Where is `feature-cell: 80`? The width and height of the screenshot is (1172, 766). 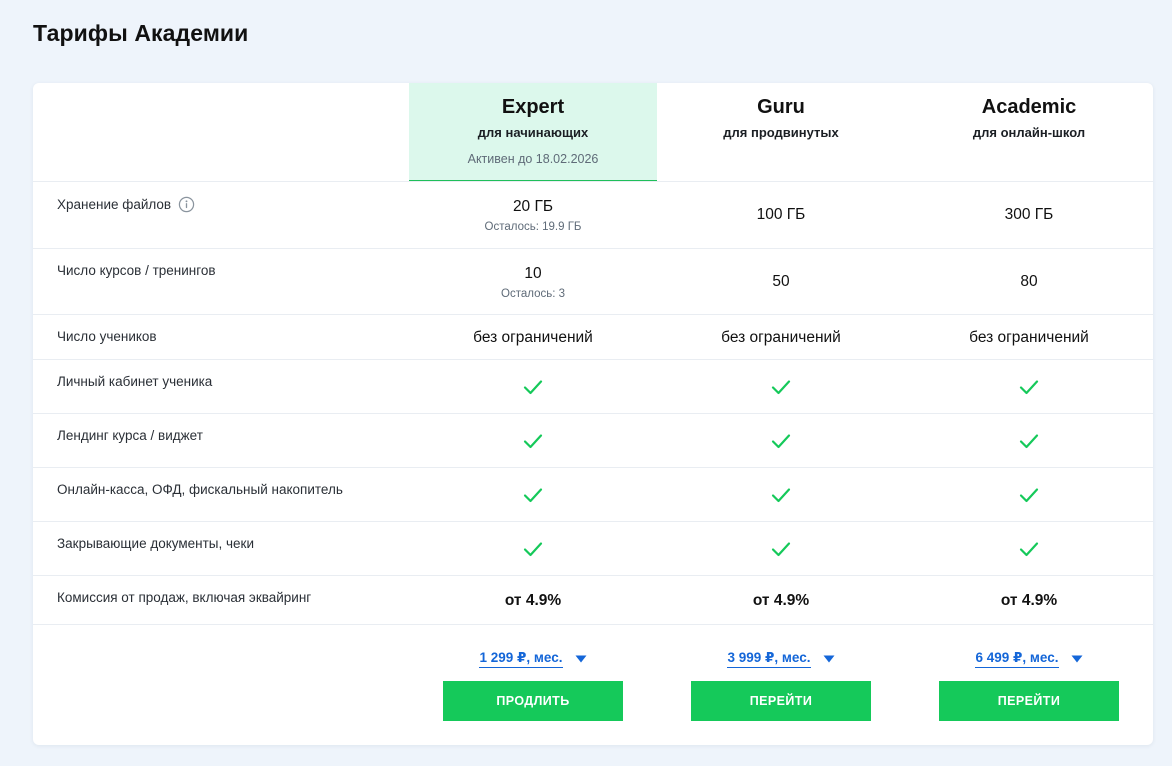
feature-cell: 80 is located at coordinates (1029, 282).